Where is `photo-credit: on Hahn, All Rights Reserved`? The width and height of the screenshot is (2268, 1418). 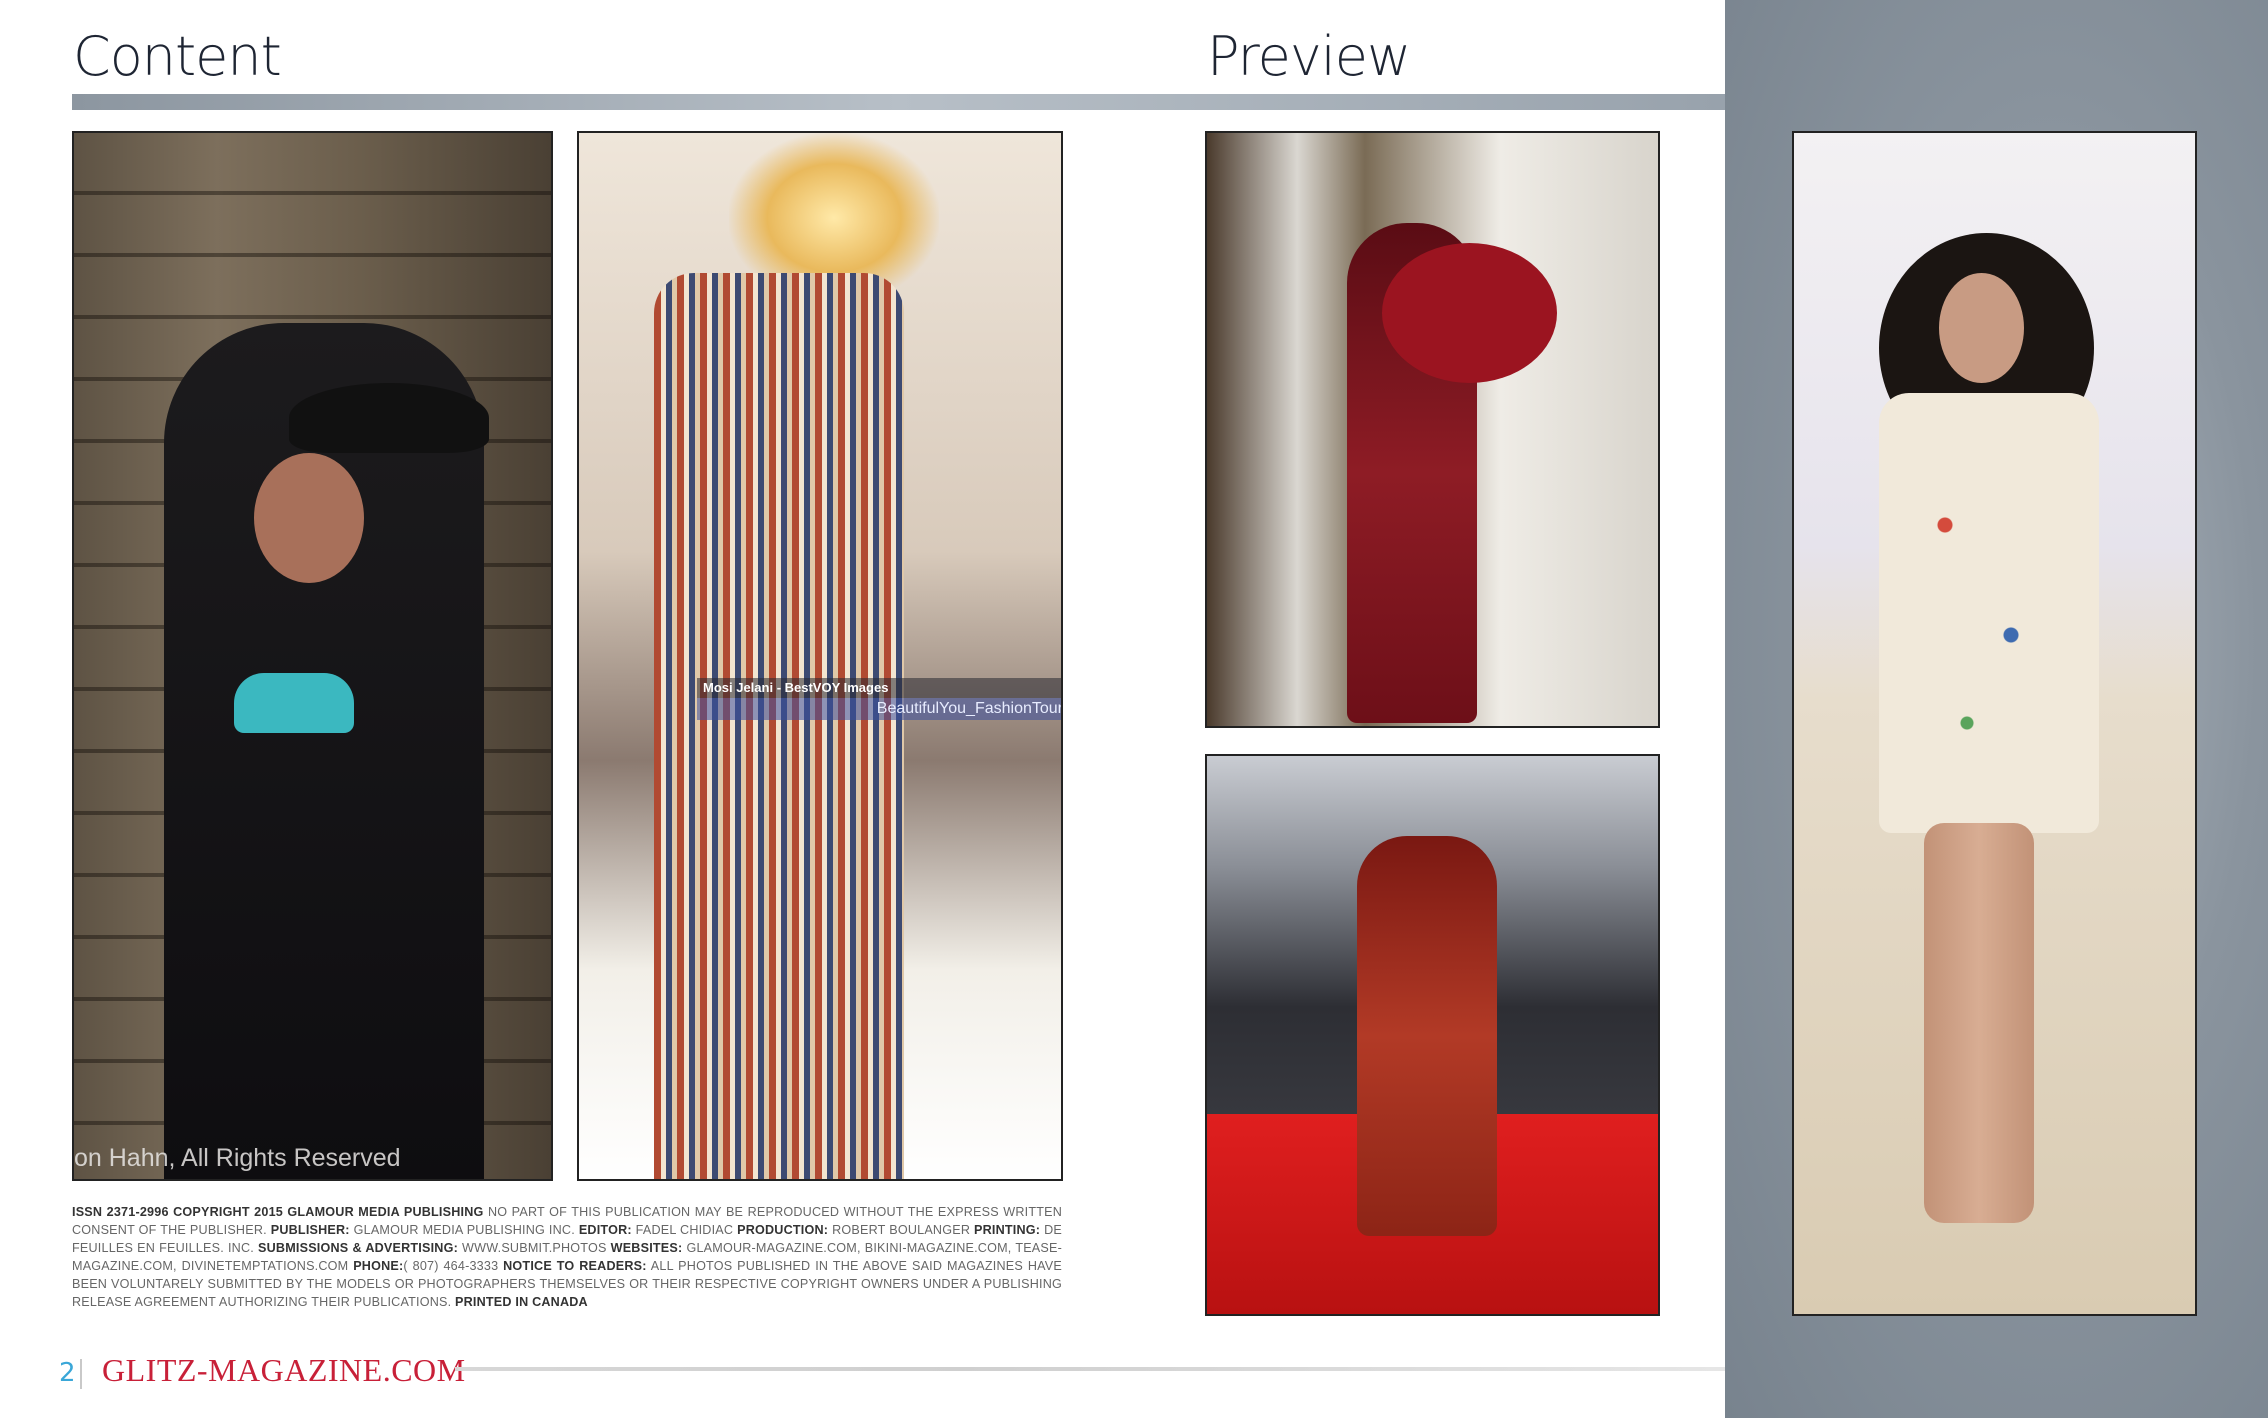 photo-credit: on Hahn, All Rights Reserved is located at coordinates (237, 1158).